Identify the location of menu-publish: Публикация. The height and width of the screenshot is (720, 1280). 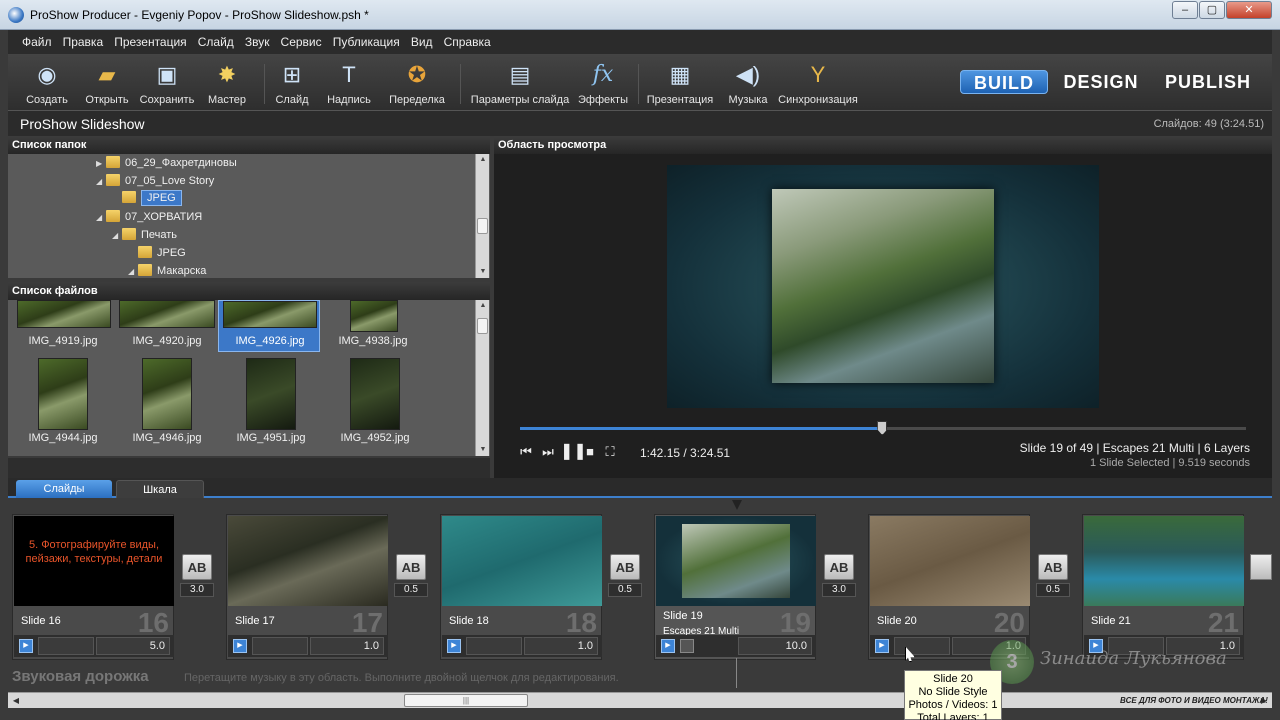
(366, 42).